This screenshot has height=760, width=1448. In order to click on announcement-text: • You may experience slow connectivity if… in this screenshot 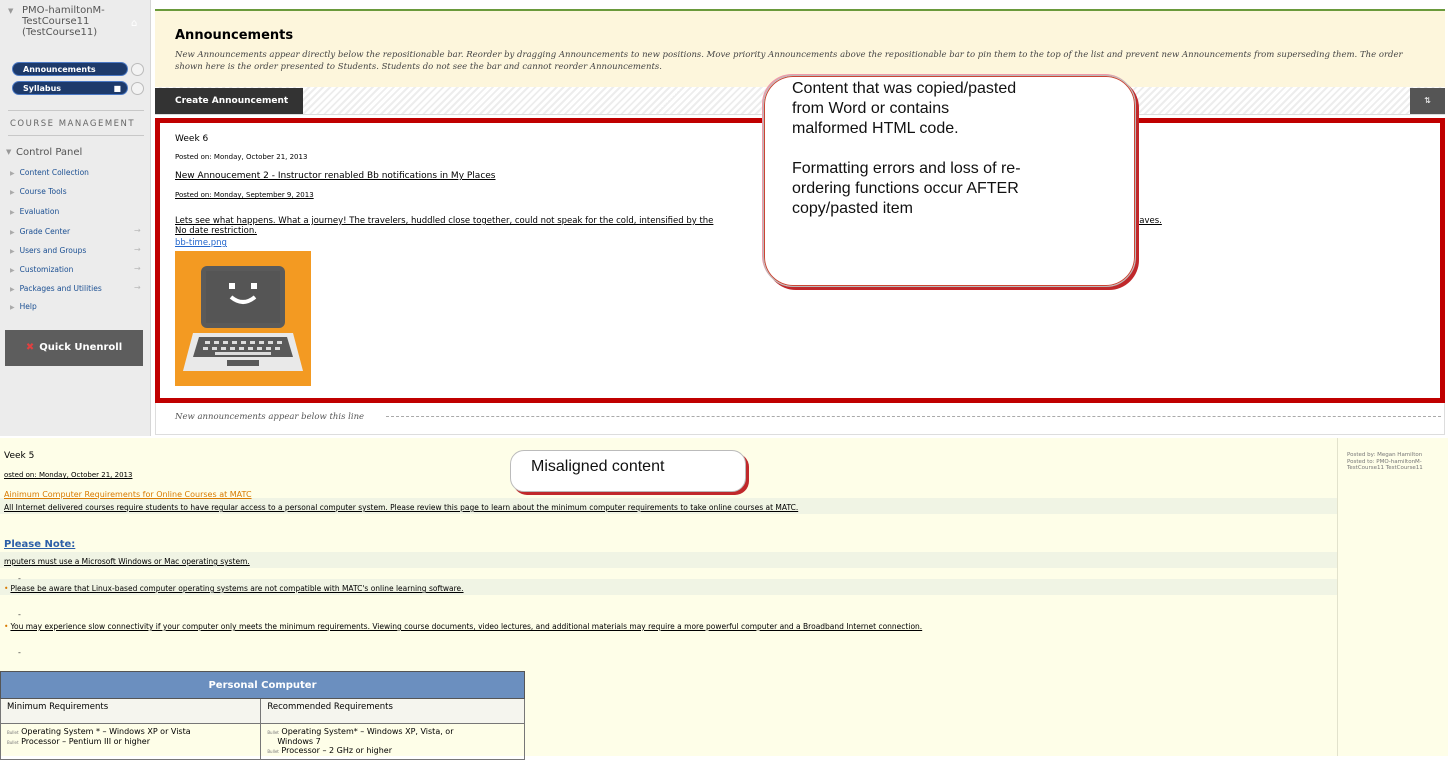, I will do `click(463, 626)`.